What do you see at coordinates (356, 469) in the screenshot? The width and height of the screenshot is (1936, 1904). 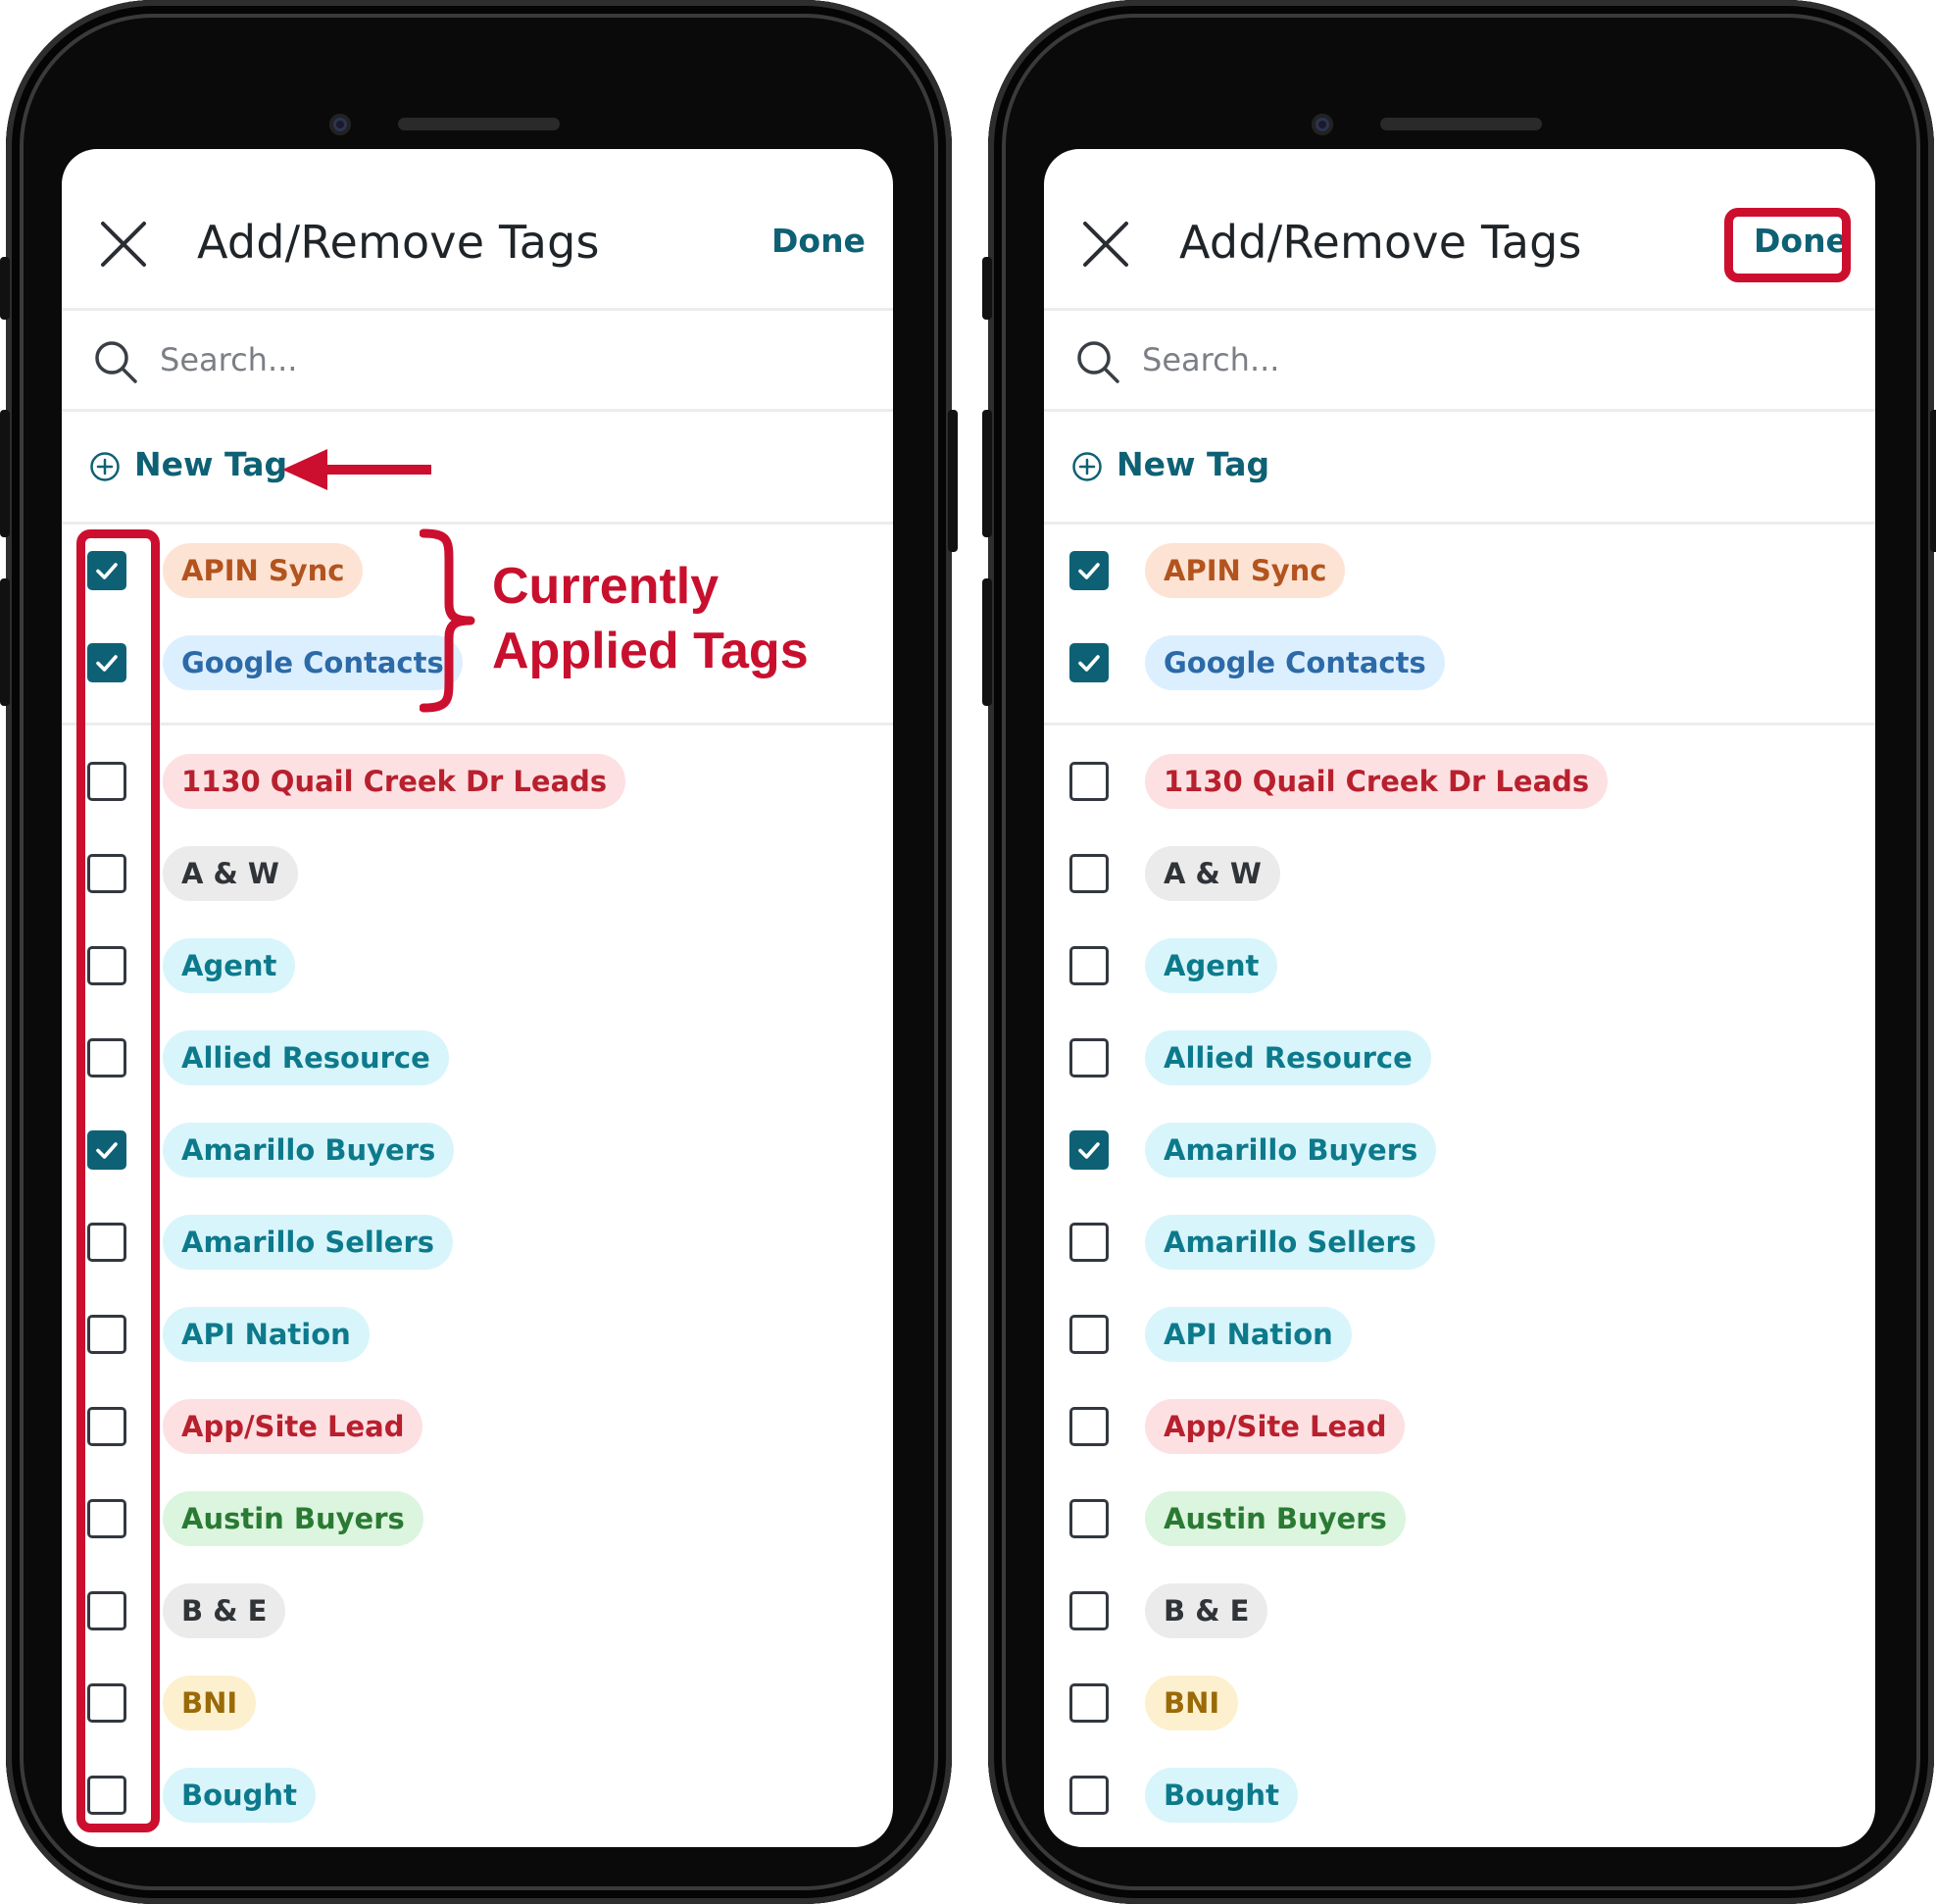 I see `arrow-annotation` at bounding box center [356, 469].